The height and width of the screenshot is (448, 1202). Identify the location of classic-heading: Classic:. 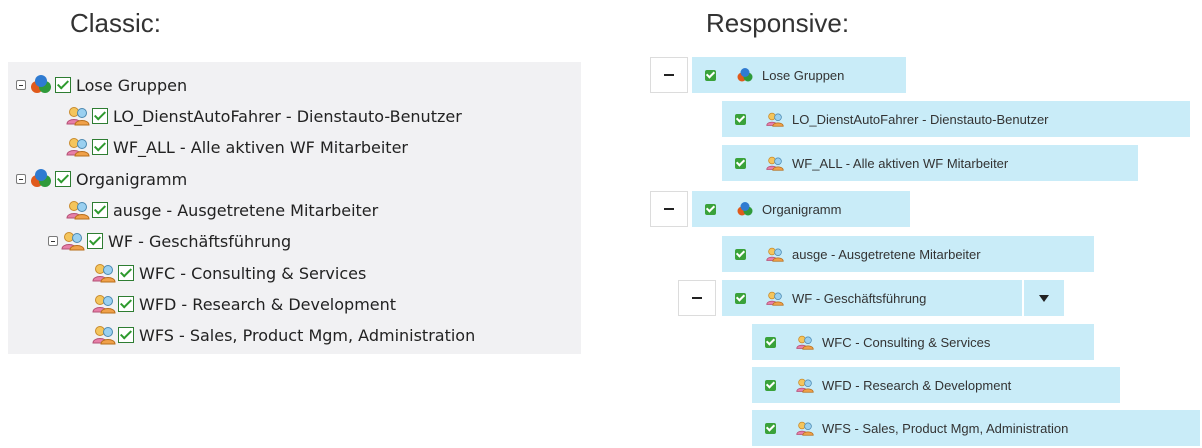
(116, 23).